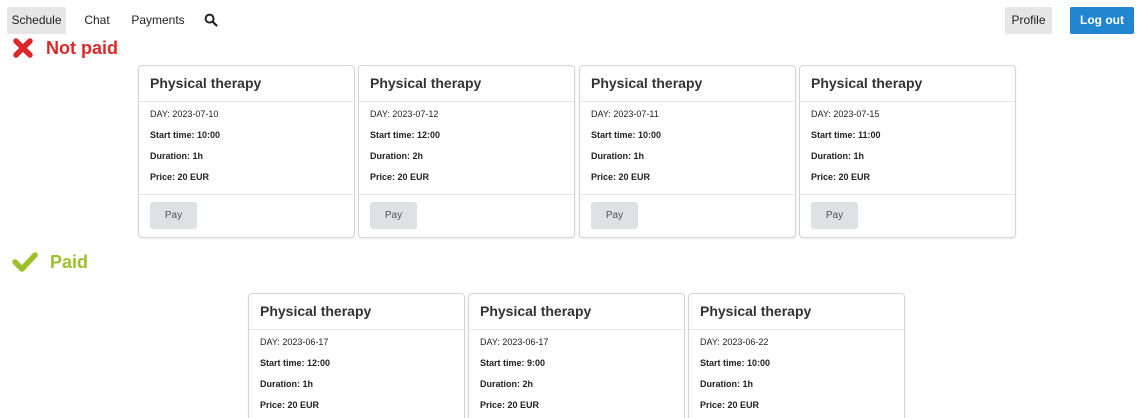 The image size is (1140, 418). I want to click on tab-payments: Payments, so click(158, 20).